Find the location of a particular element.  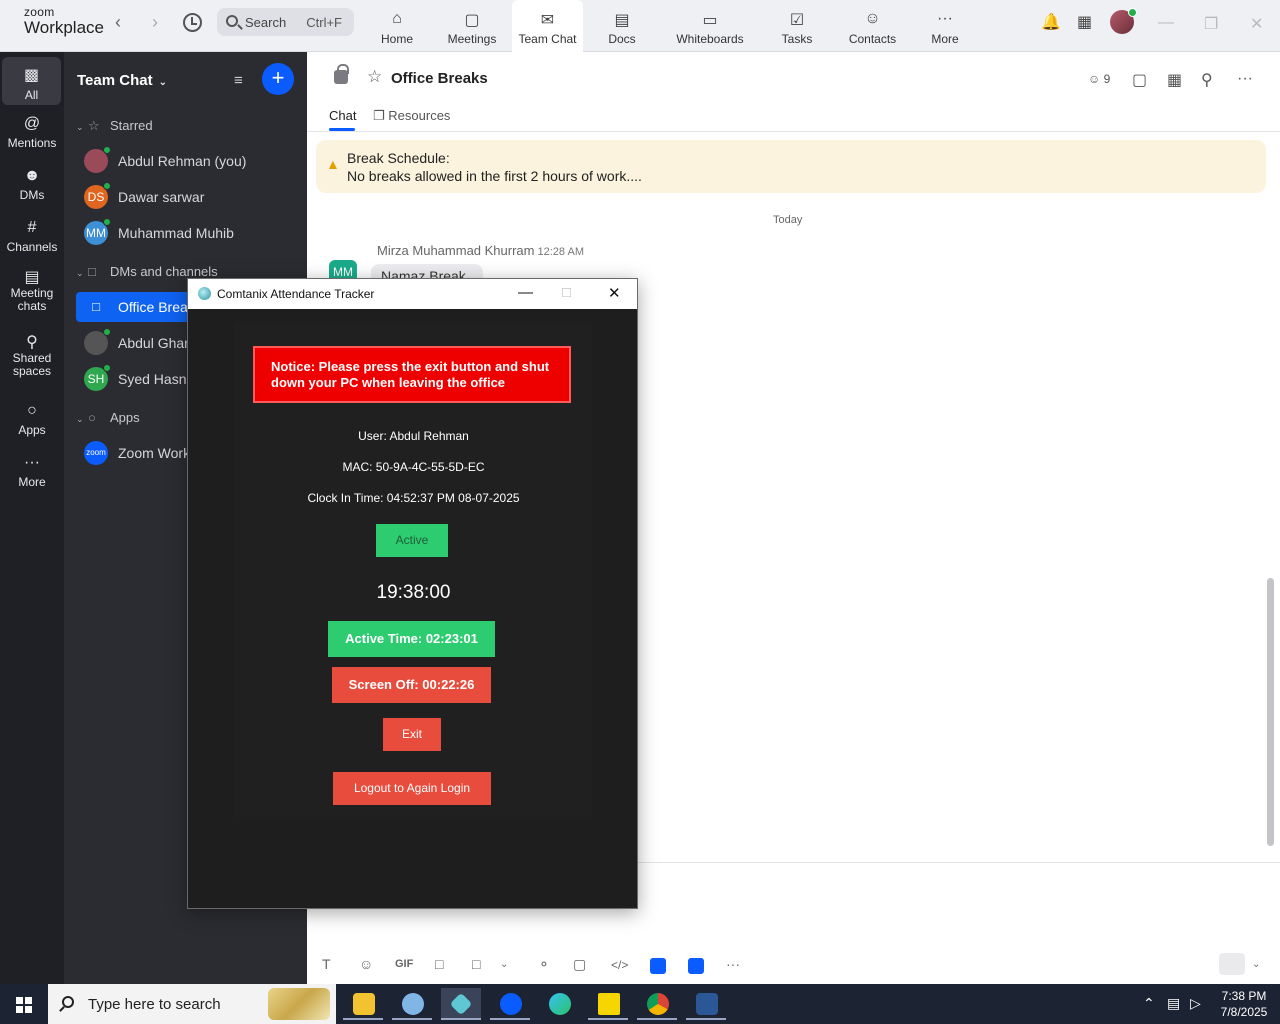

avatar-initials: MM is located at coordinates (96, 233).